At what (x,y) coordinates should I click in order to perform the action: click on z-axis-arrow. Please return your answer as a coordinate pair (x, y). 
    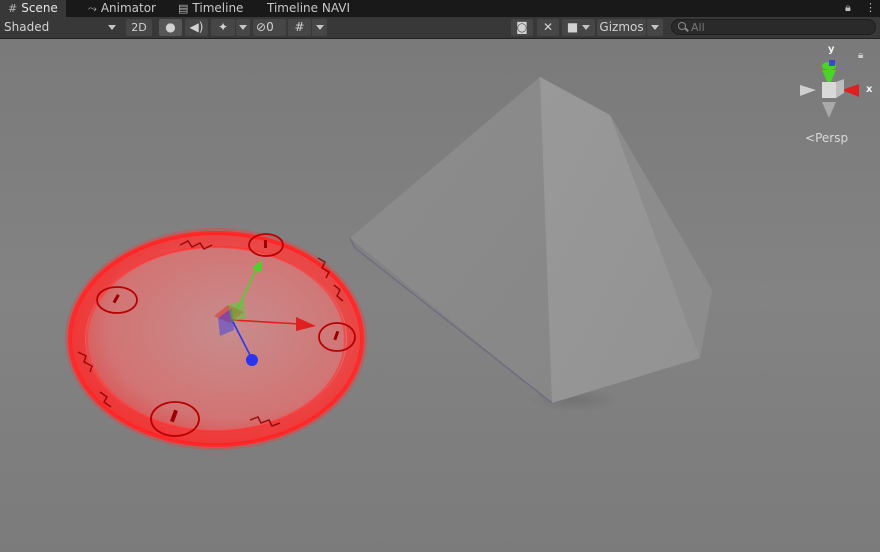
    Looking at the image, I should click on (252, 360).